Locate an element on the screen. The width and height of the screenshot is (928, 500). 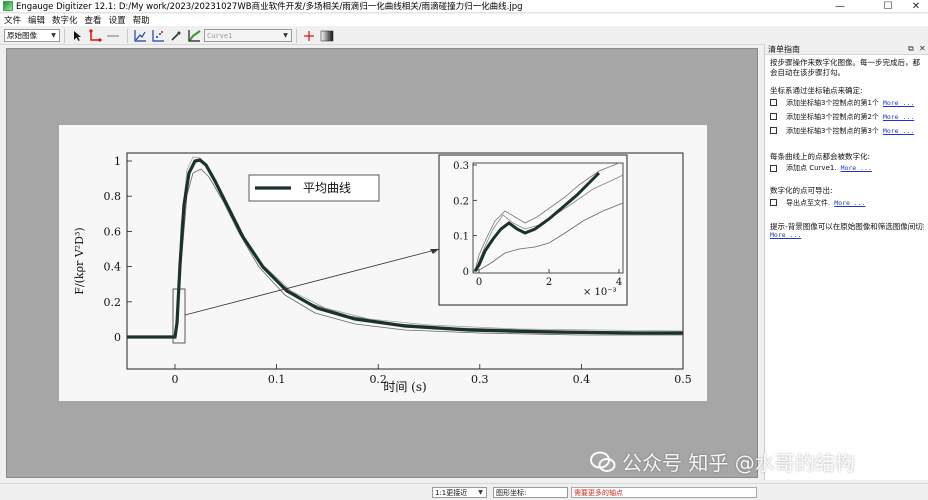
toolbar: 原始图像 ▼ Curve1 ▼ is located at coordinates (464, 36).